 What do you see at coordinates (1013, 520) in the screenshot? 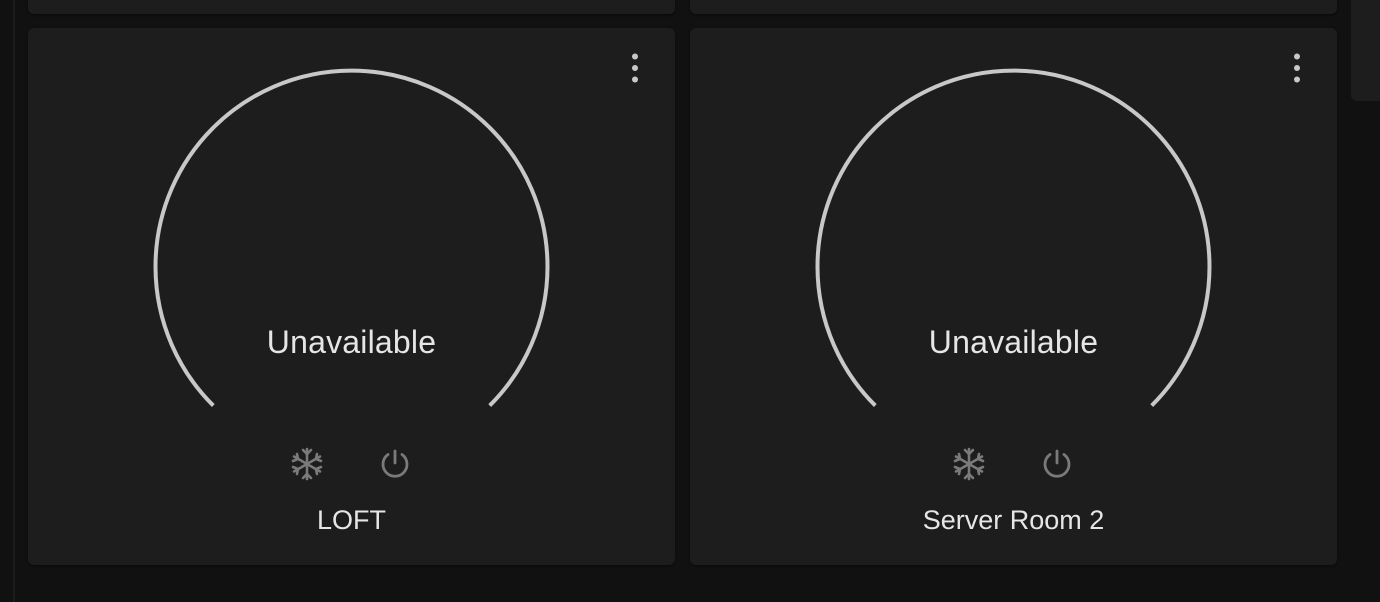
I see `thermostat-name: Server Room 2` at bounding box center [1013, 520].